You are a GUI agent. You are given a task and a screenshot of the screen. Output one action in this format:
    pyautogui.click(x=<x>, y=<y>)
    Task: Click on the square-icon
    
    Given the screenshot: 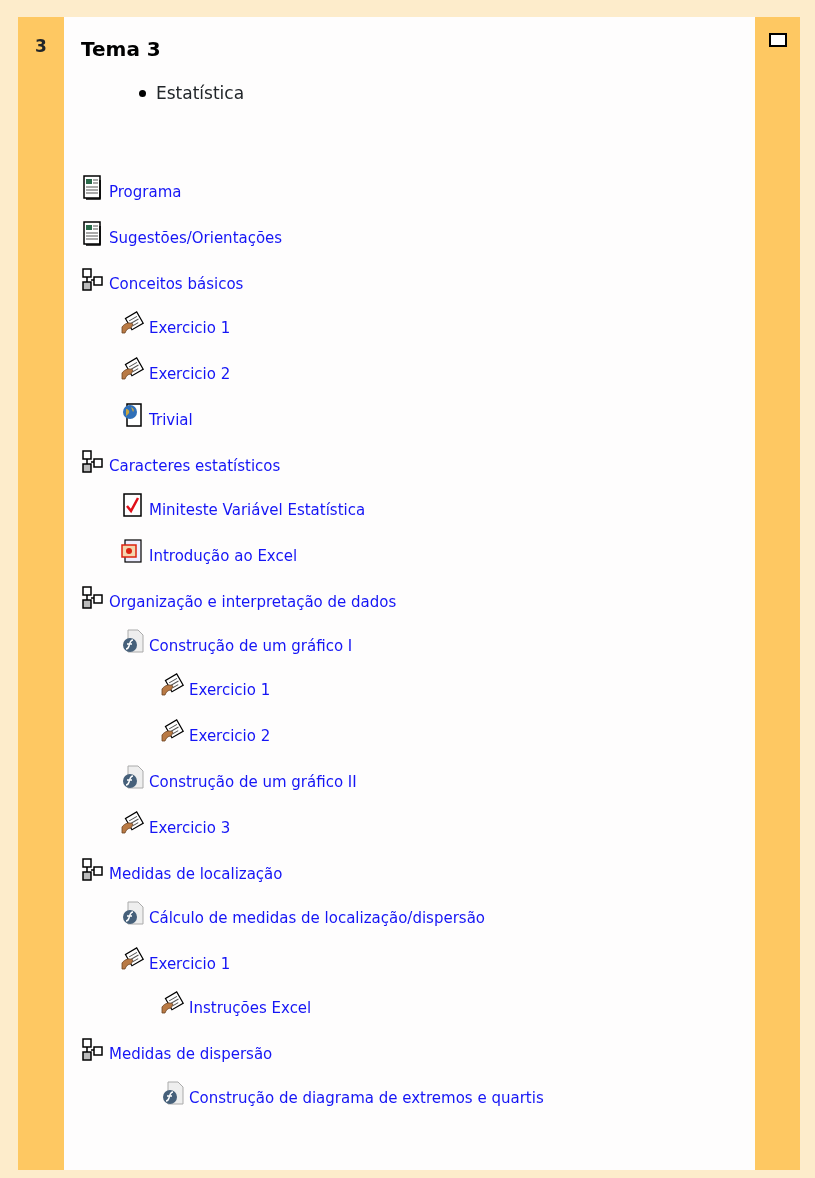 What is the action you would take?
    pyautogui.click(x=778, y=40)
    